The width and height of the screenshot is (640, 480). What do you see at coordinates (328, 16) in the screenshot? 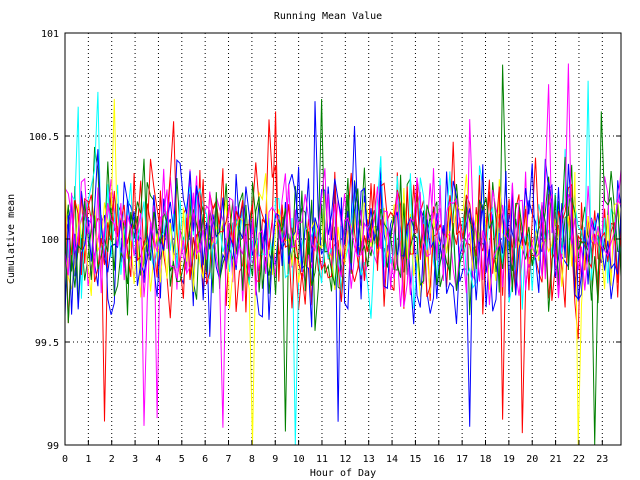
I see `chart-title: Running Mean Value` at bounding box center [328, 16].